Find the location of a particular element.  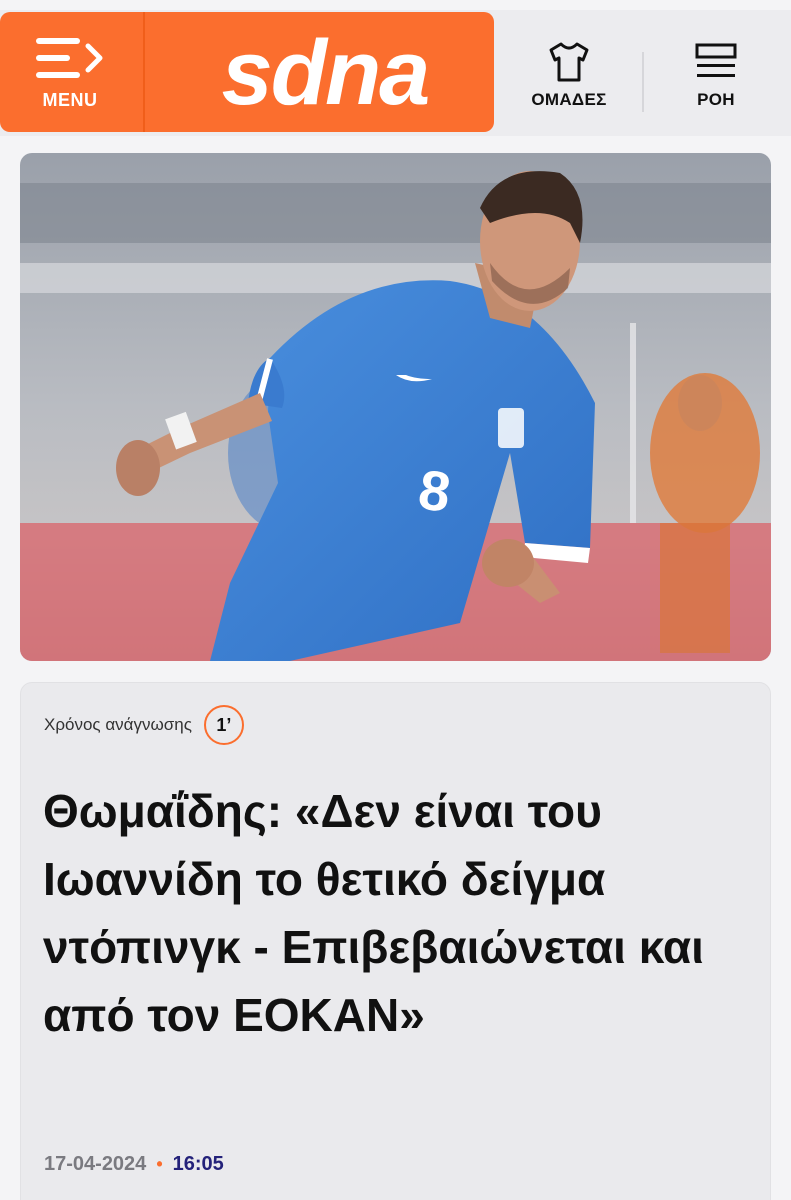

feed-label: ΡΟΗ is located at coordinates (716, 99).